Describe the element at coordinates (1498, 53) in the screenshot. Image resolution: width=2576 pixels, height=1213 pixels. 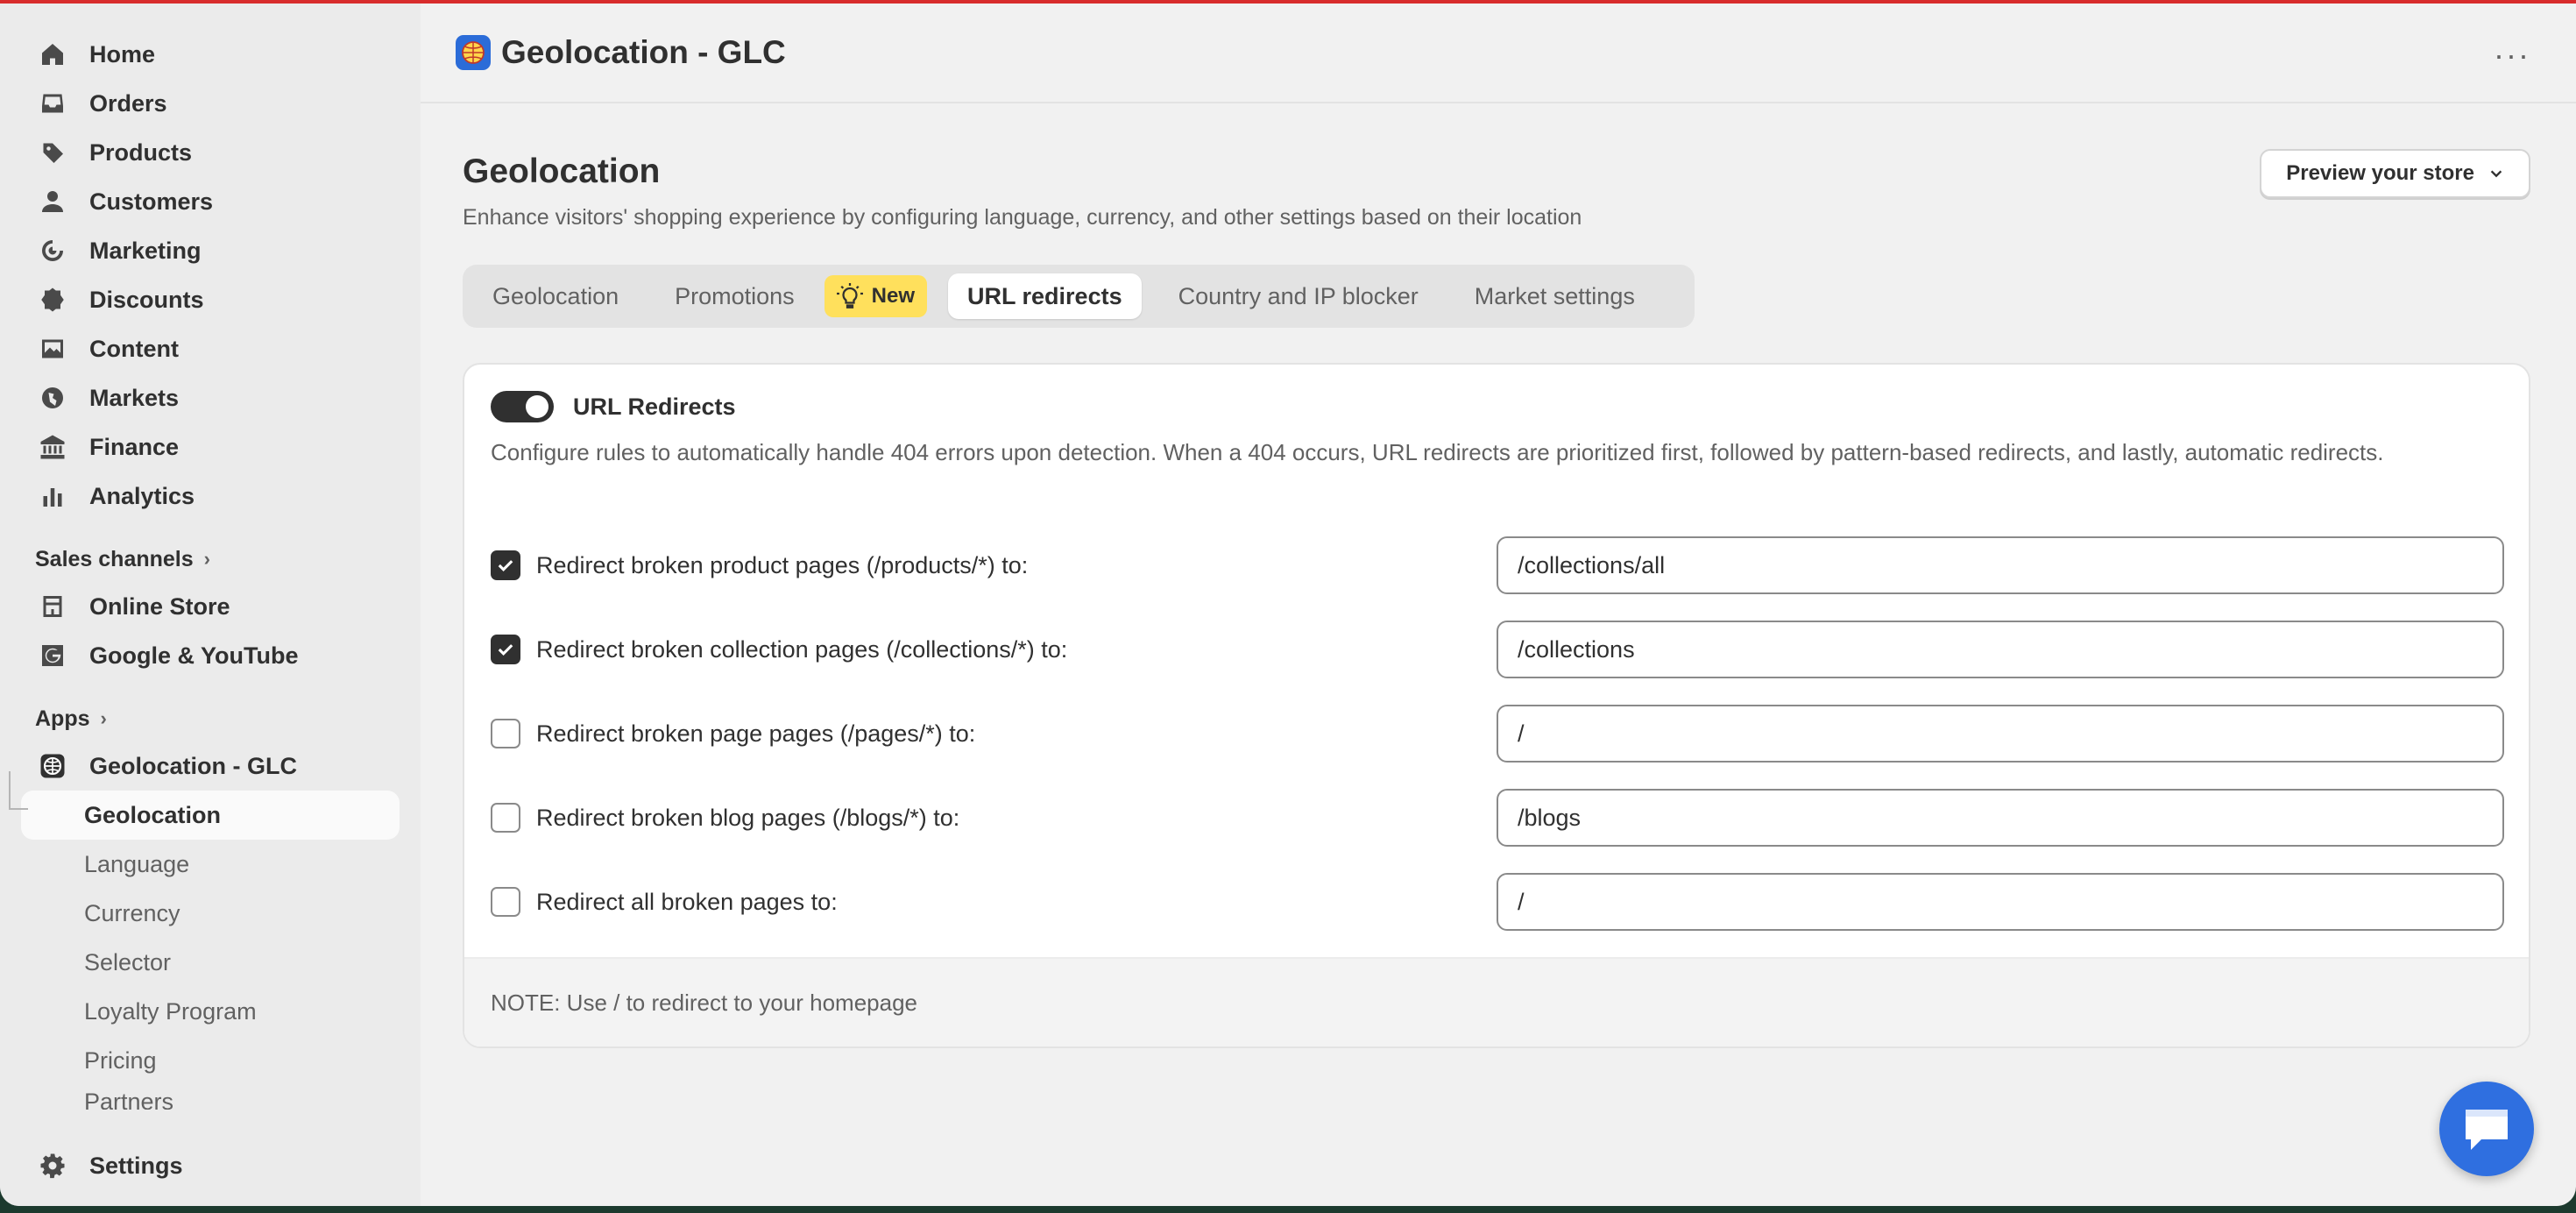
I see `app-topbar: Geolocation - GLC ···` at that location.